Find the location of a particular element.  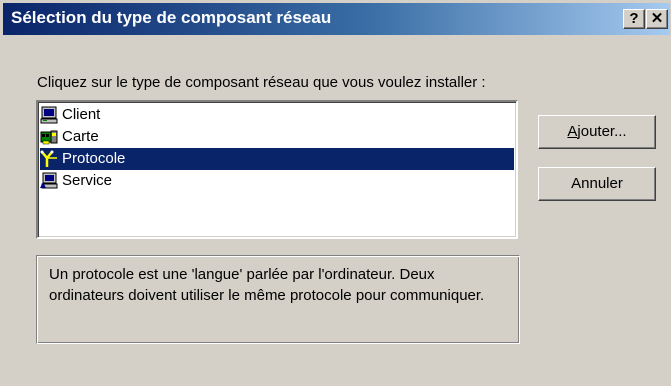

list-item-label: Service is located at coordinates (87, 180).